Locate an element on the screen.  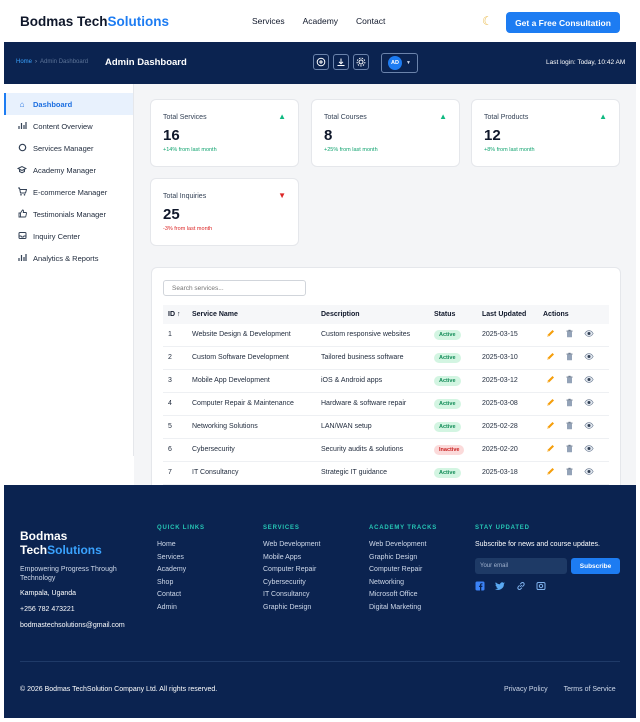
sidebar-item-services-manager: Services Manager is located at coordinates (68, 148).